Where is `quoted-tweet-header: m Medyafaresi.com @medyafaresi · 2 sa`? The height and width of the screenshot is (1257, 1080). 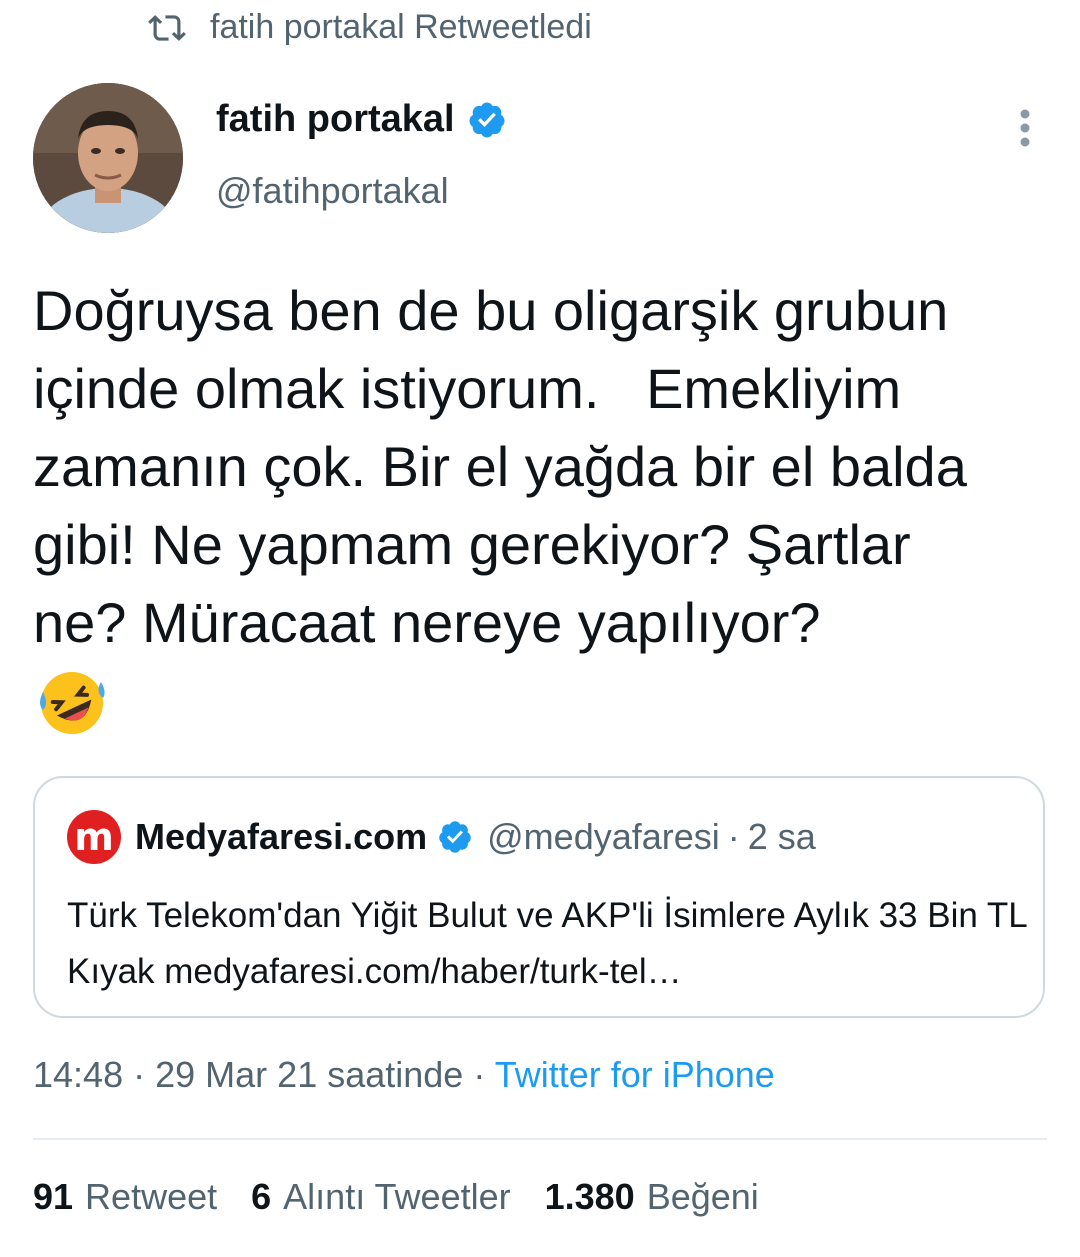 quoted-tweet-header: m Medyafaresi.com @medyafaresi · 2 sa is located at coordinates (441, 837).